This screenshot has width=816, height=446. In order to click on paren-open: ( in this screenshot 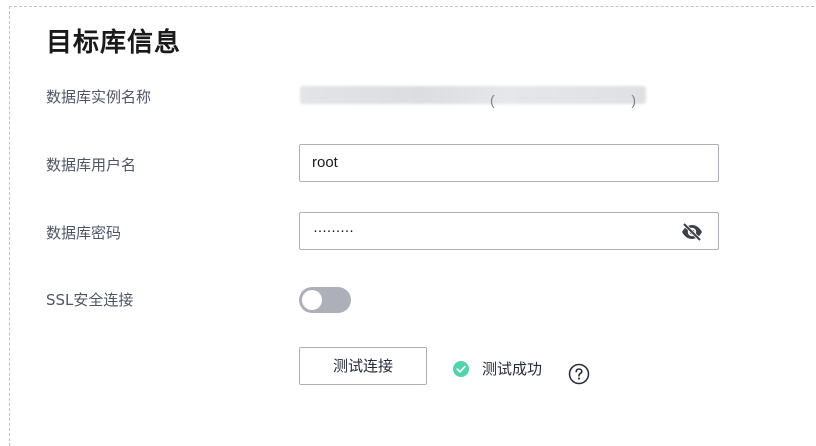, I will do `click(492, 100)`.